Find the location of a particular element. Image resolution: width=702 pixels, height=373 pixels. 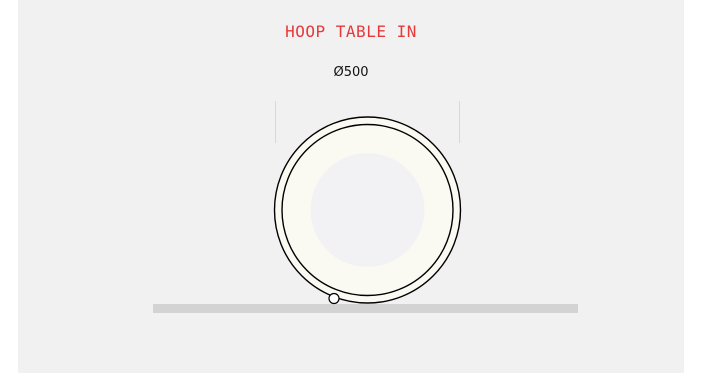

hoop-inner-disc is located at coordinates (367, 210).